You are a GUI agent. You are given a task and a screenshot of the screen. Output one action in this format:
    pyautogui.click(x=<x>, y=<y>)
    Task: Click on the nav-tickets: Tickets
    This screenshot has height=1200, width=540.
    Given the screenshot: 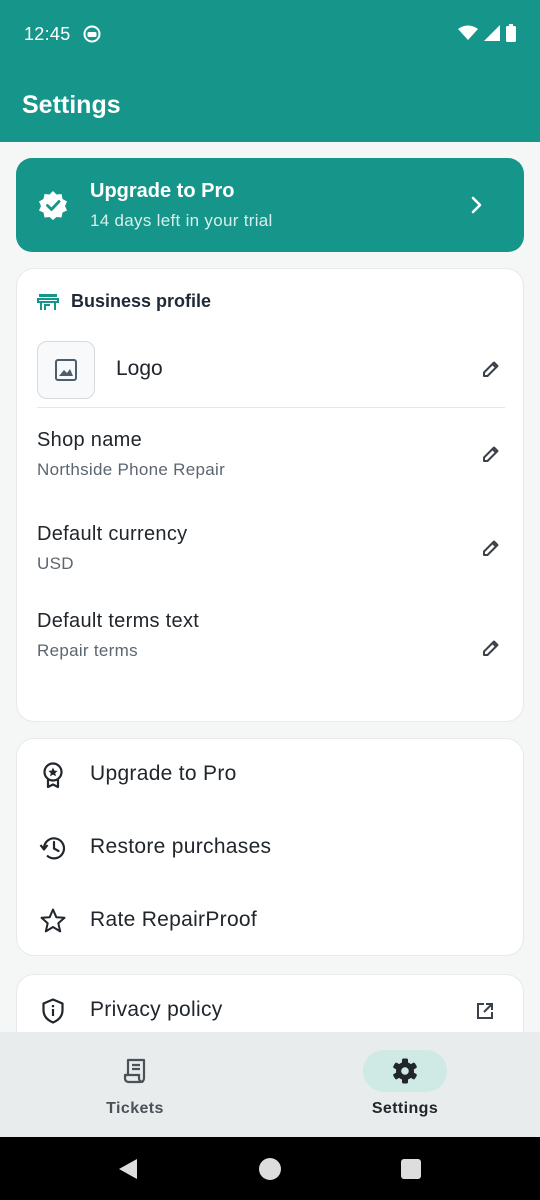 What is the action you would take?
    pyautogui.click(x=135, y=1084)
    